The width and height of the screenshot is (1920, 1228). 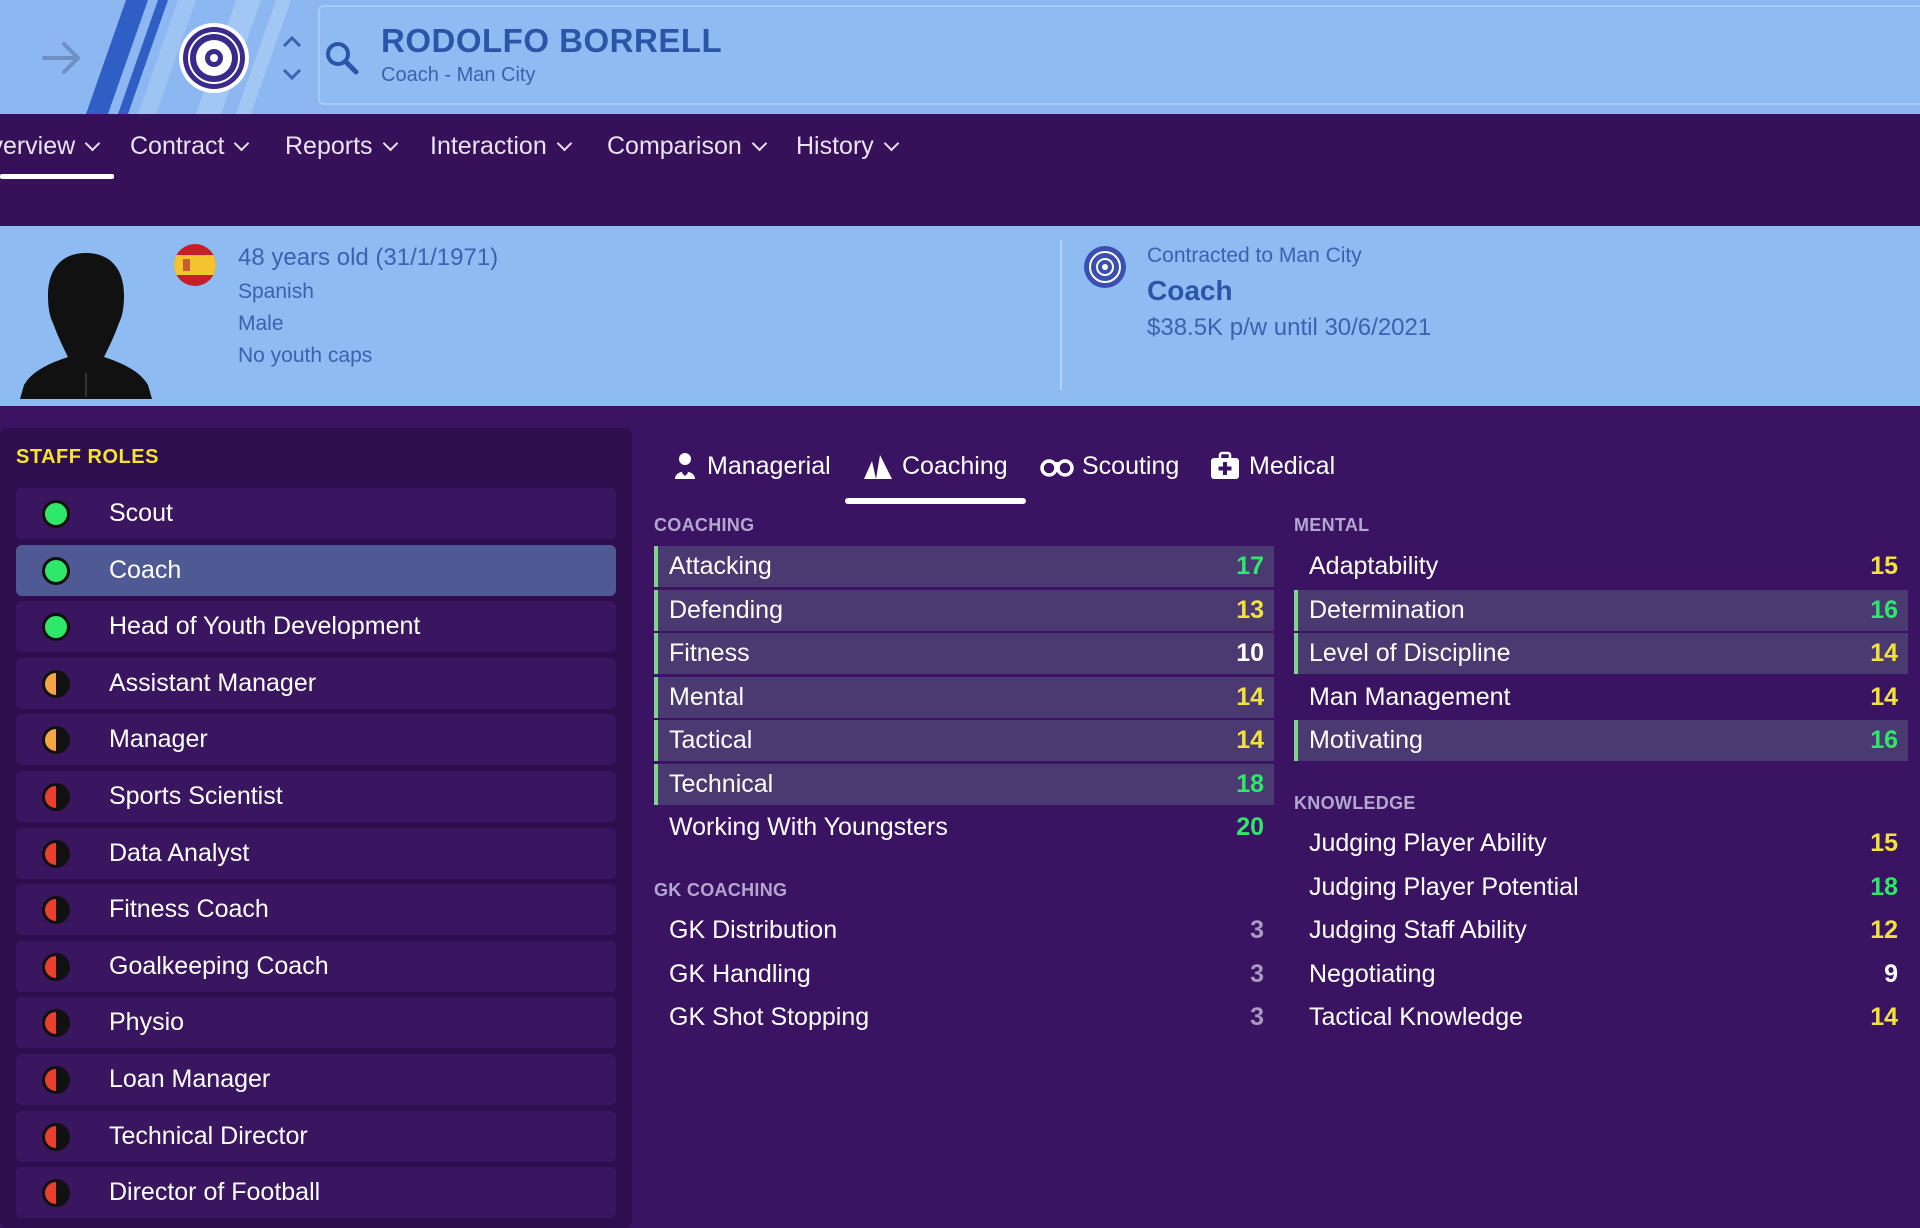 What do you see at coordinates (316, 513) in the screenshot?
I see `staff-role-row: Scout` at bounding box center [316, 513].